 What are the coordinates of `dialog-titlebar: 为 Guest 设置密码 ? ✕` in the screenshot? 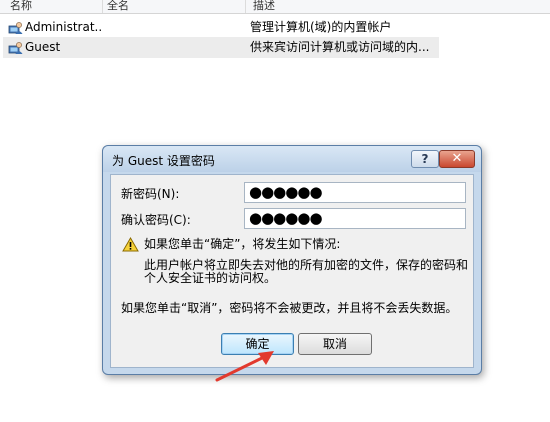 It's located at (292, 159).